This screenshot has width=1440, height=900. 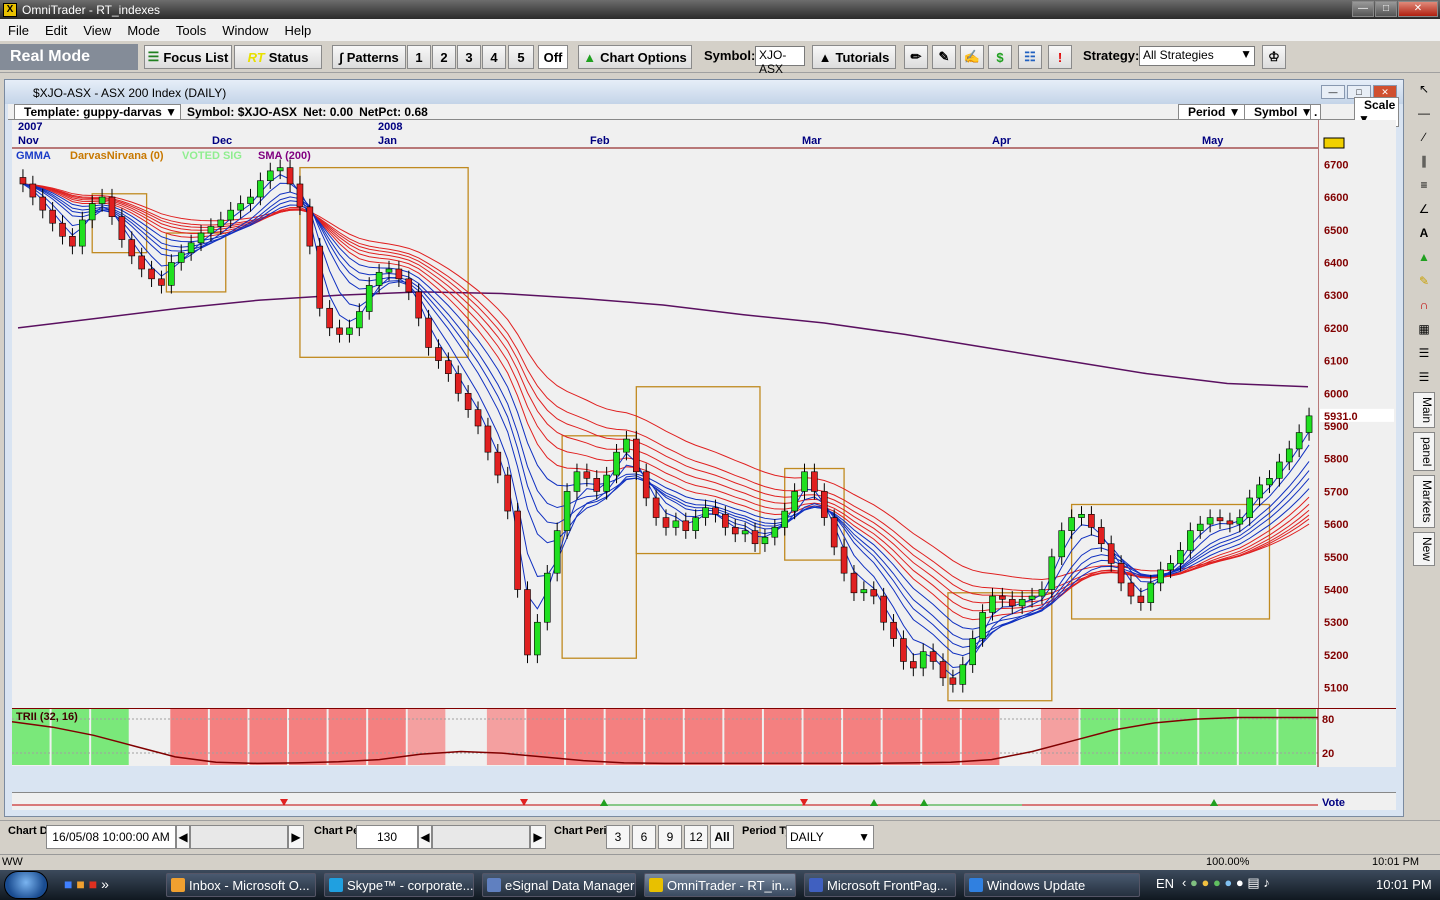 I want to click on layout-1-icon: ☰, so click(x=1424, y=353).